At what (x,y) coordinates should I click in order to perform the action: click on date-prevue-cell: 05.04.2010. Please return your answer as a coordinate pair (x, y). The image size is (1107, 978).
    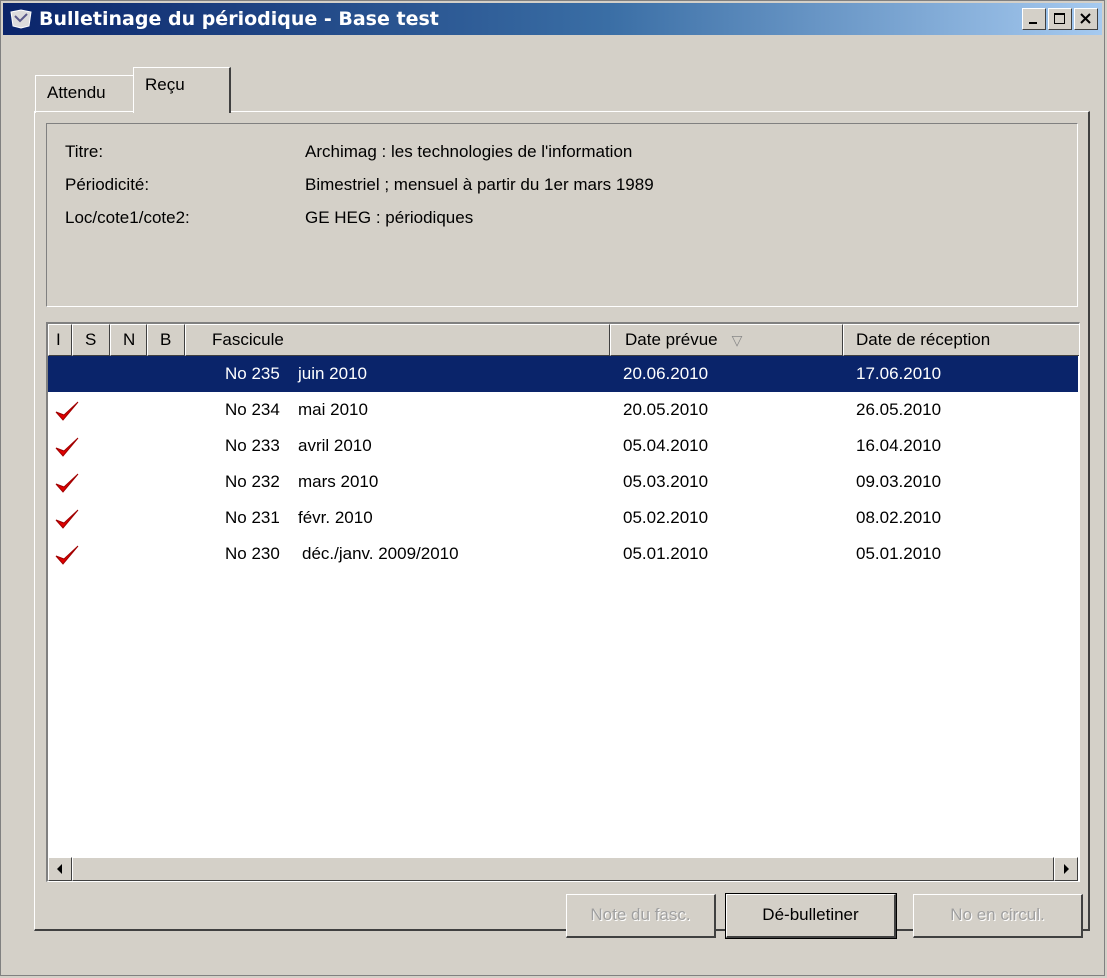
    Looking at the image, I should click on (666, 445).